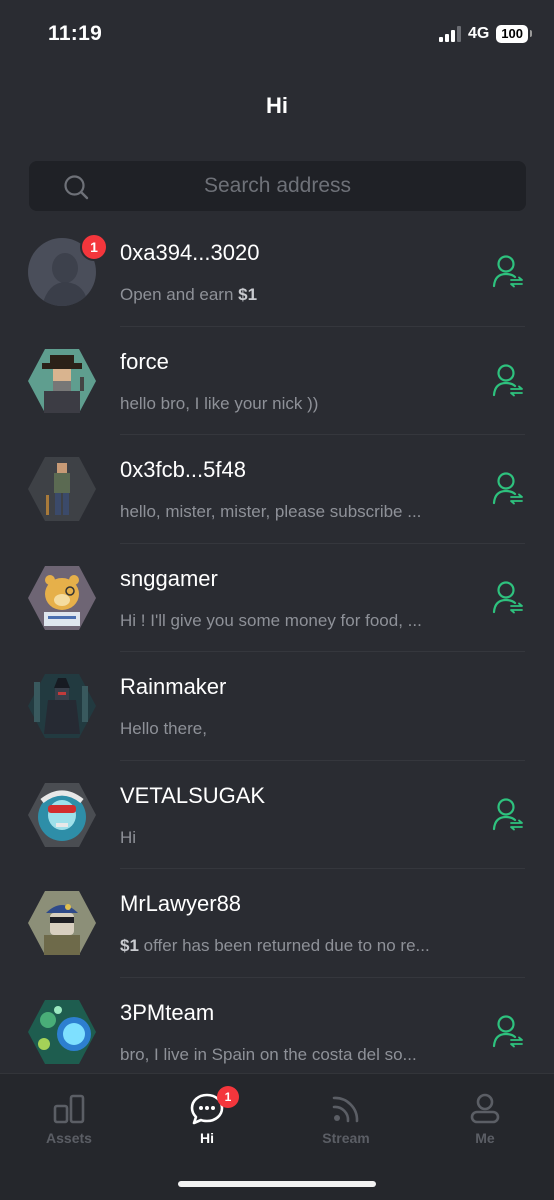 The height and width of the screenshot is (1200, 554). I want to click on tab-hi: 1 Hi, so click(207, 1116).